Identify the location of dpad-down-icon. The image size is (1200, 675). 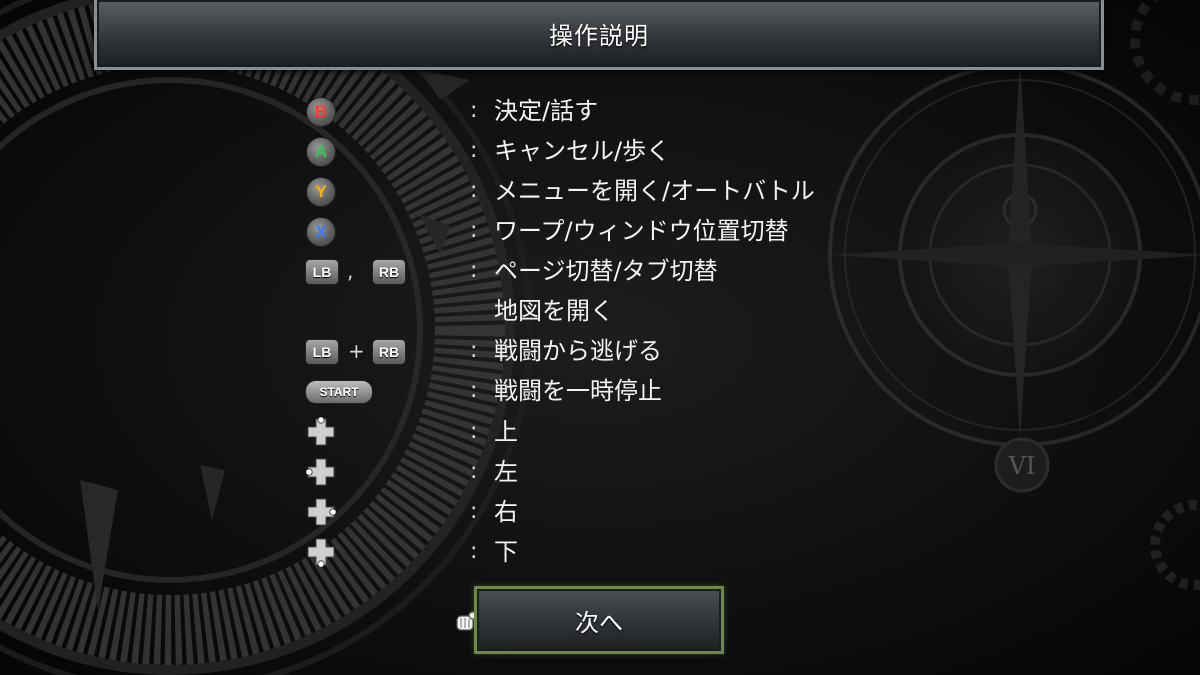
(321, 552).